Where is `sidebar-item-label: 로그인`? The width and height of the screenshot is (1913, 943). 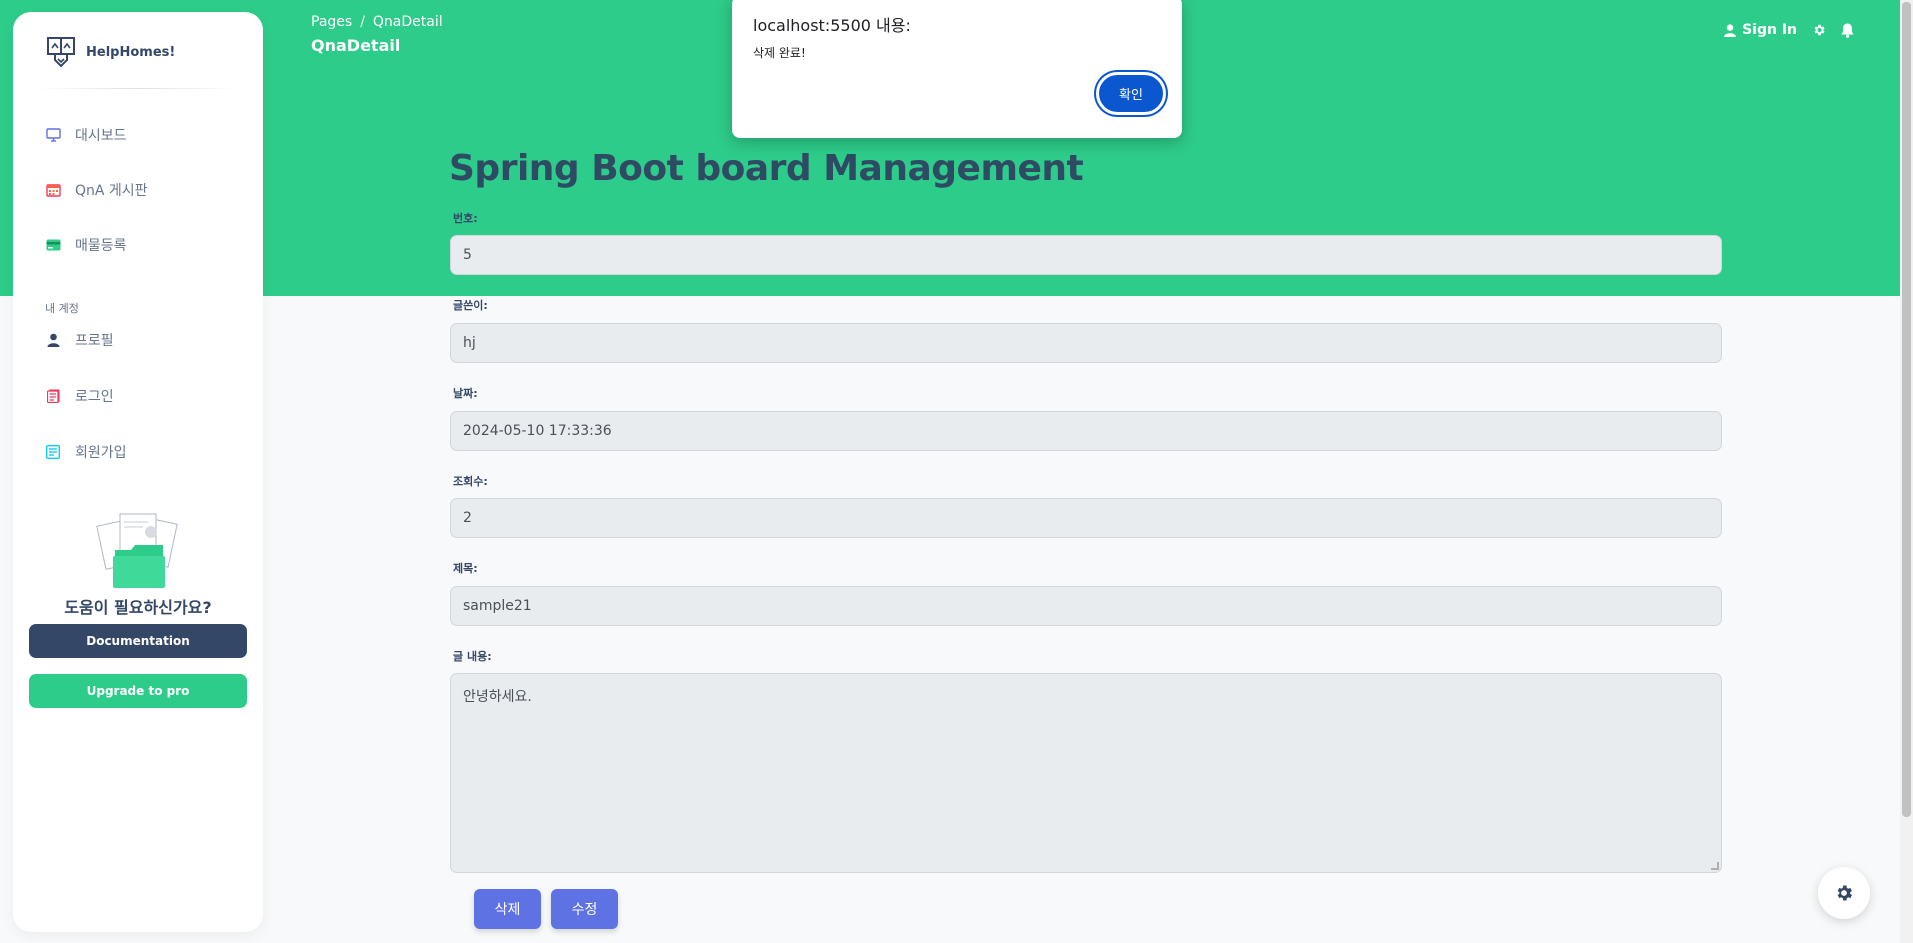 sidebar-item-label: 로그인 is located at coordinates (94, 397).